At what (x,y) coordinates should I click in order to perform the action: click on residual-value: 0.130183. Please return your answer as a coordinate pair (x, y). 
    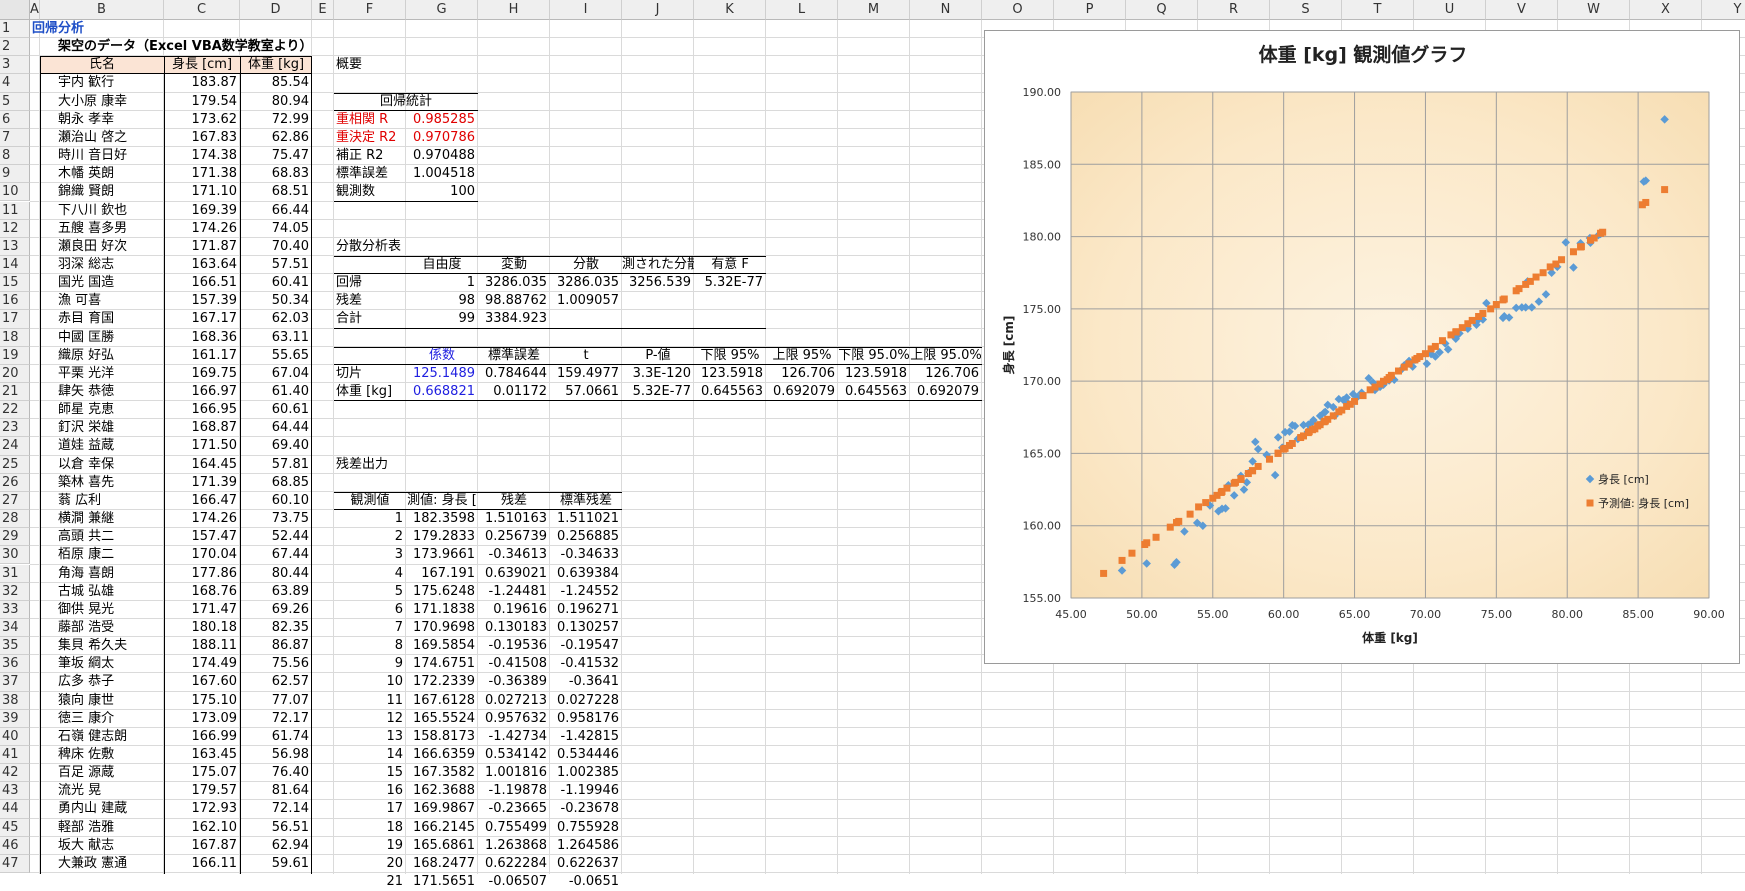
    Looking at the image, I should click on (514, 628).